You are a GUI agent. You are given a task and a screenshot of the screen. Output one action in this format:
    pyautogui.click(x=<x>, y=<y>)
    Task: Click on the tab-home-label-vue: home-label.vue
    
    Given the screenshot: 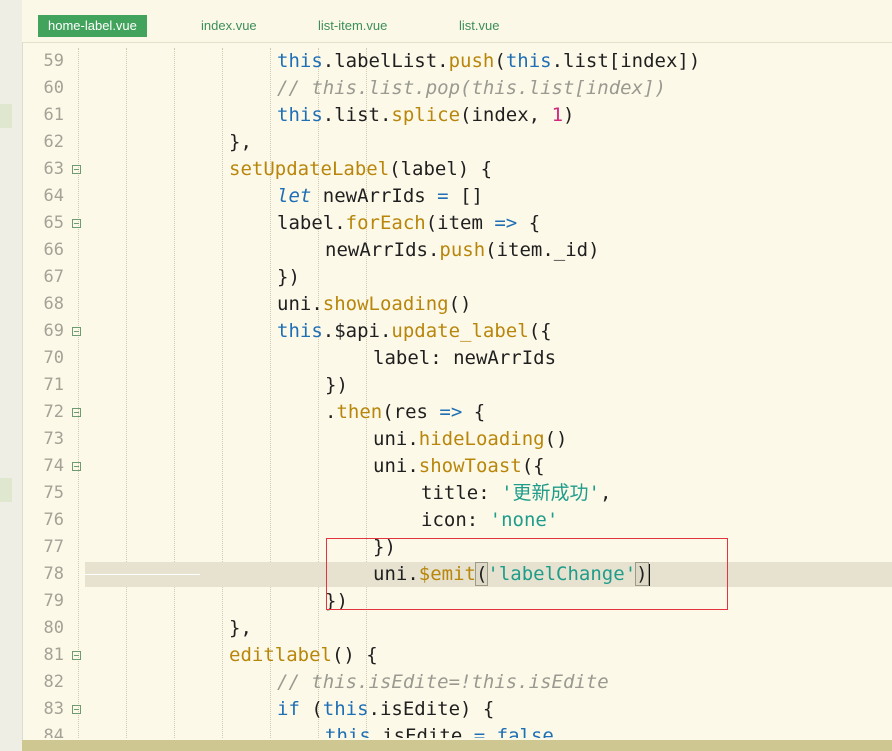 What is the action you would take?
    pyautogui.click(x=92, y=26)
    